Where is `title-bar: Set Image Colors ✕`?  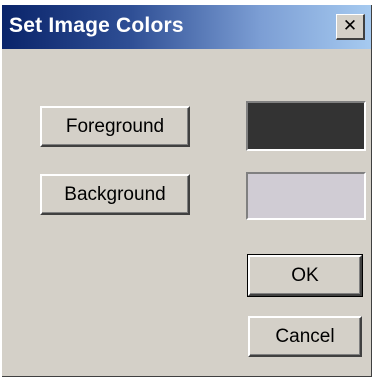
title-bar: Set Image Colors ✕ is located at coordinates (186, 27).